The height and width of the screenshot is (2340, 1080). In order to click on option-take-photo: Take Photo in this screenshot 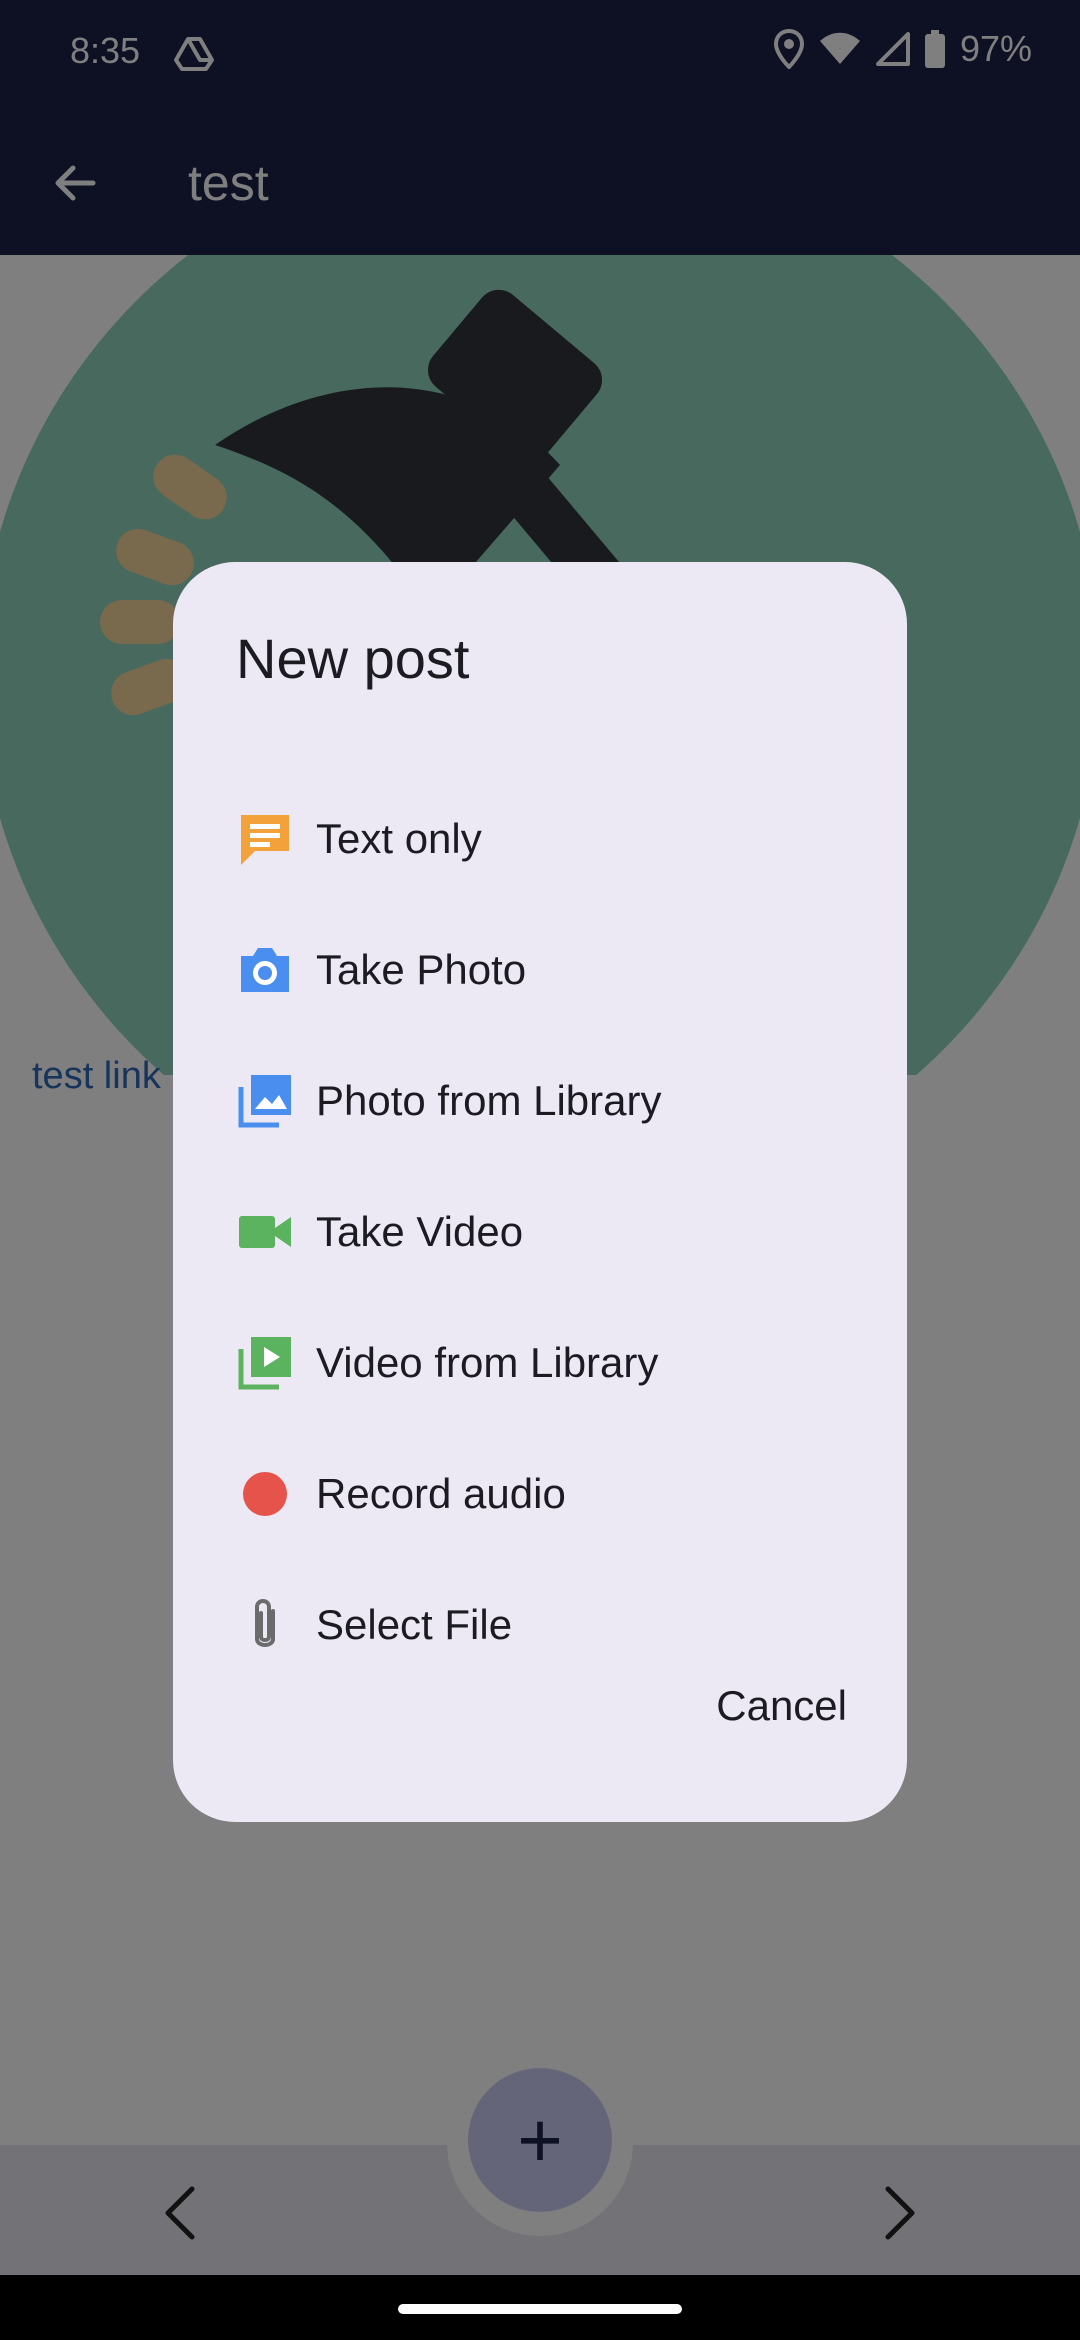, I will do `click(536, 970)`.